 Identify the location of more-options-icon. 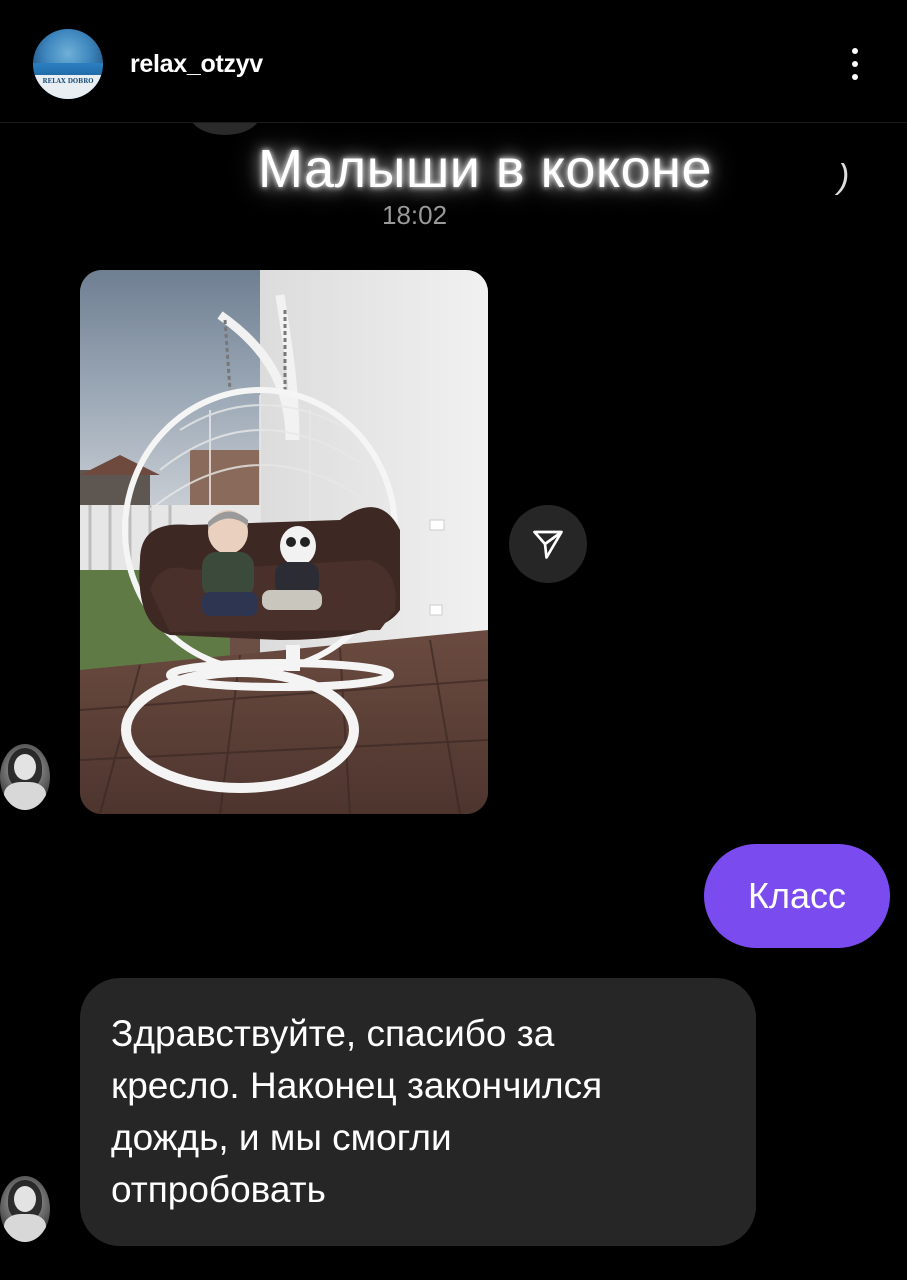
(855, 64).